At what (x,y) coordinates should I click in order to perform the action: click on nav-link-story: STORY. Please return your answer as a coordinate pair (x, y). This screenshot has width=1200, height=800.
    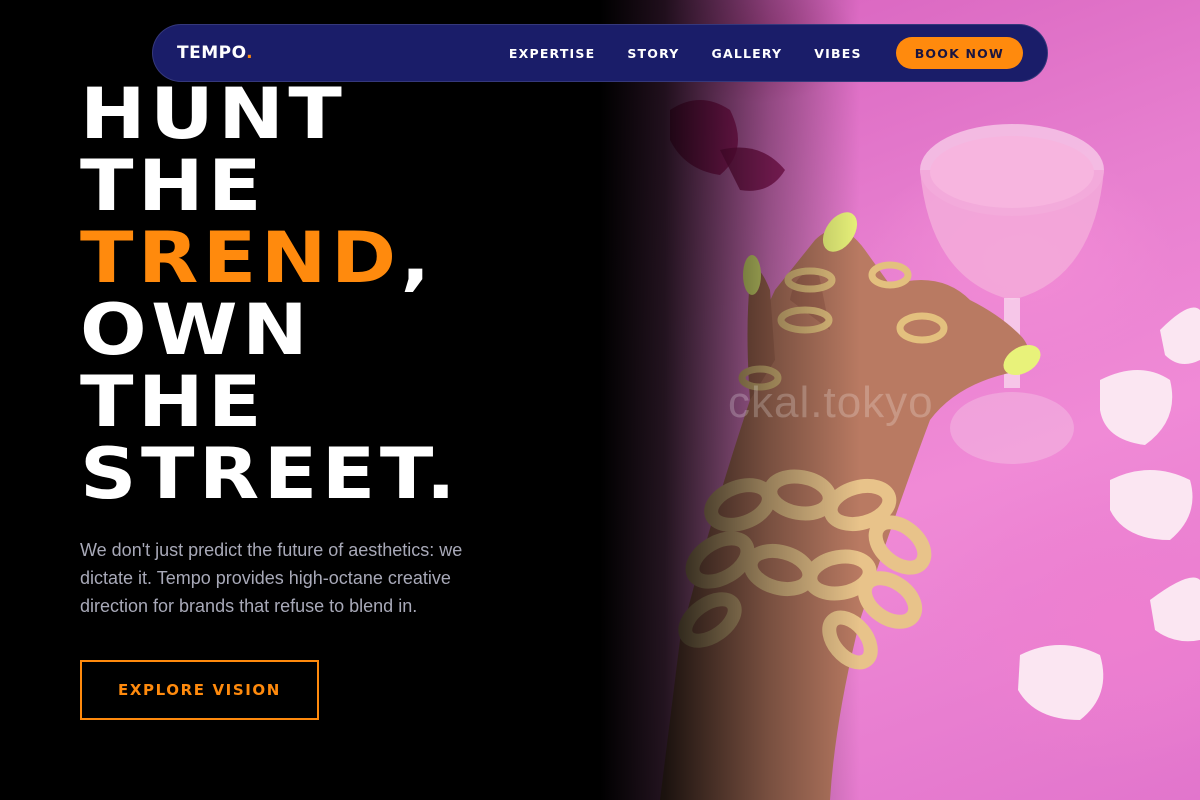
    Looking at the image, I should click on (653, 53).